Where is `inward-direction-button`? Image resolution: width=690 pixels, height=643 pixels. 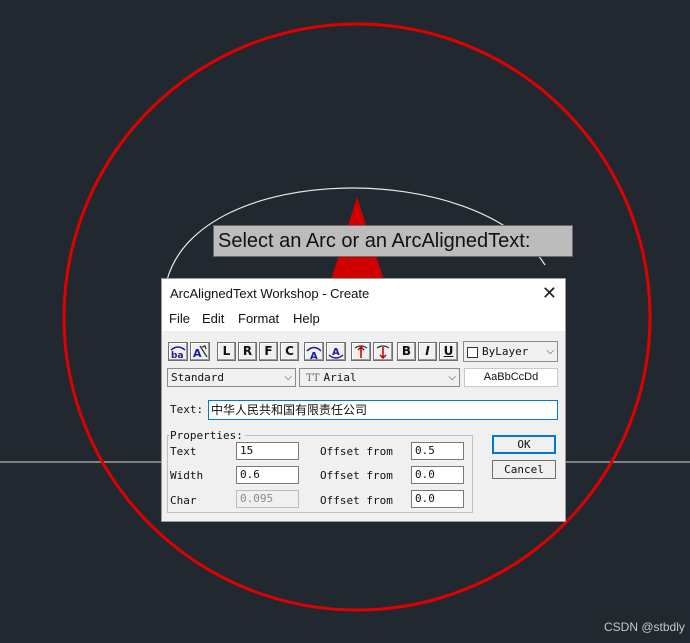
inward-direction-button is located at coordinates (383, 351).